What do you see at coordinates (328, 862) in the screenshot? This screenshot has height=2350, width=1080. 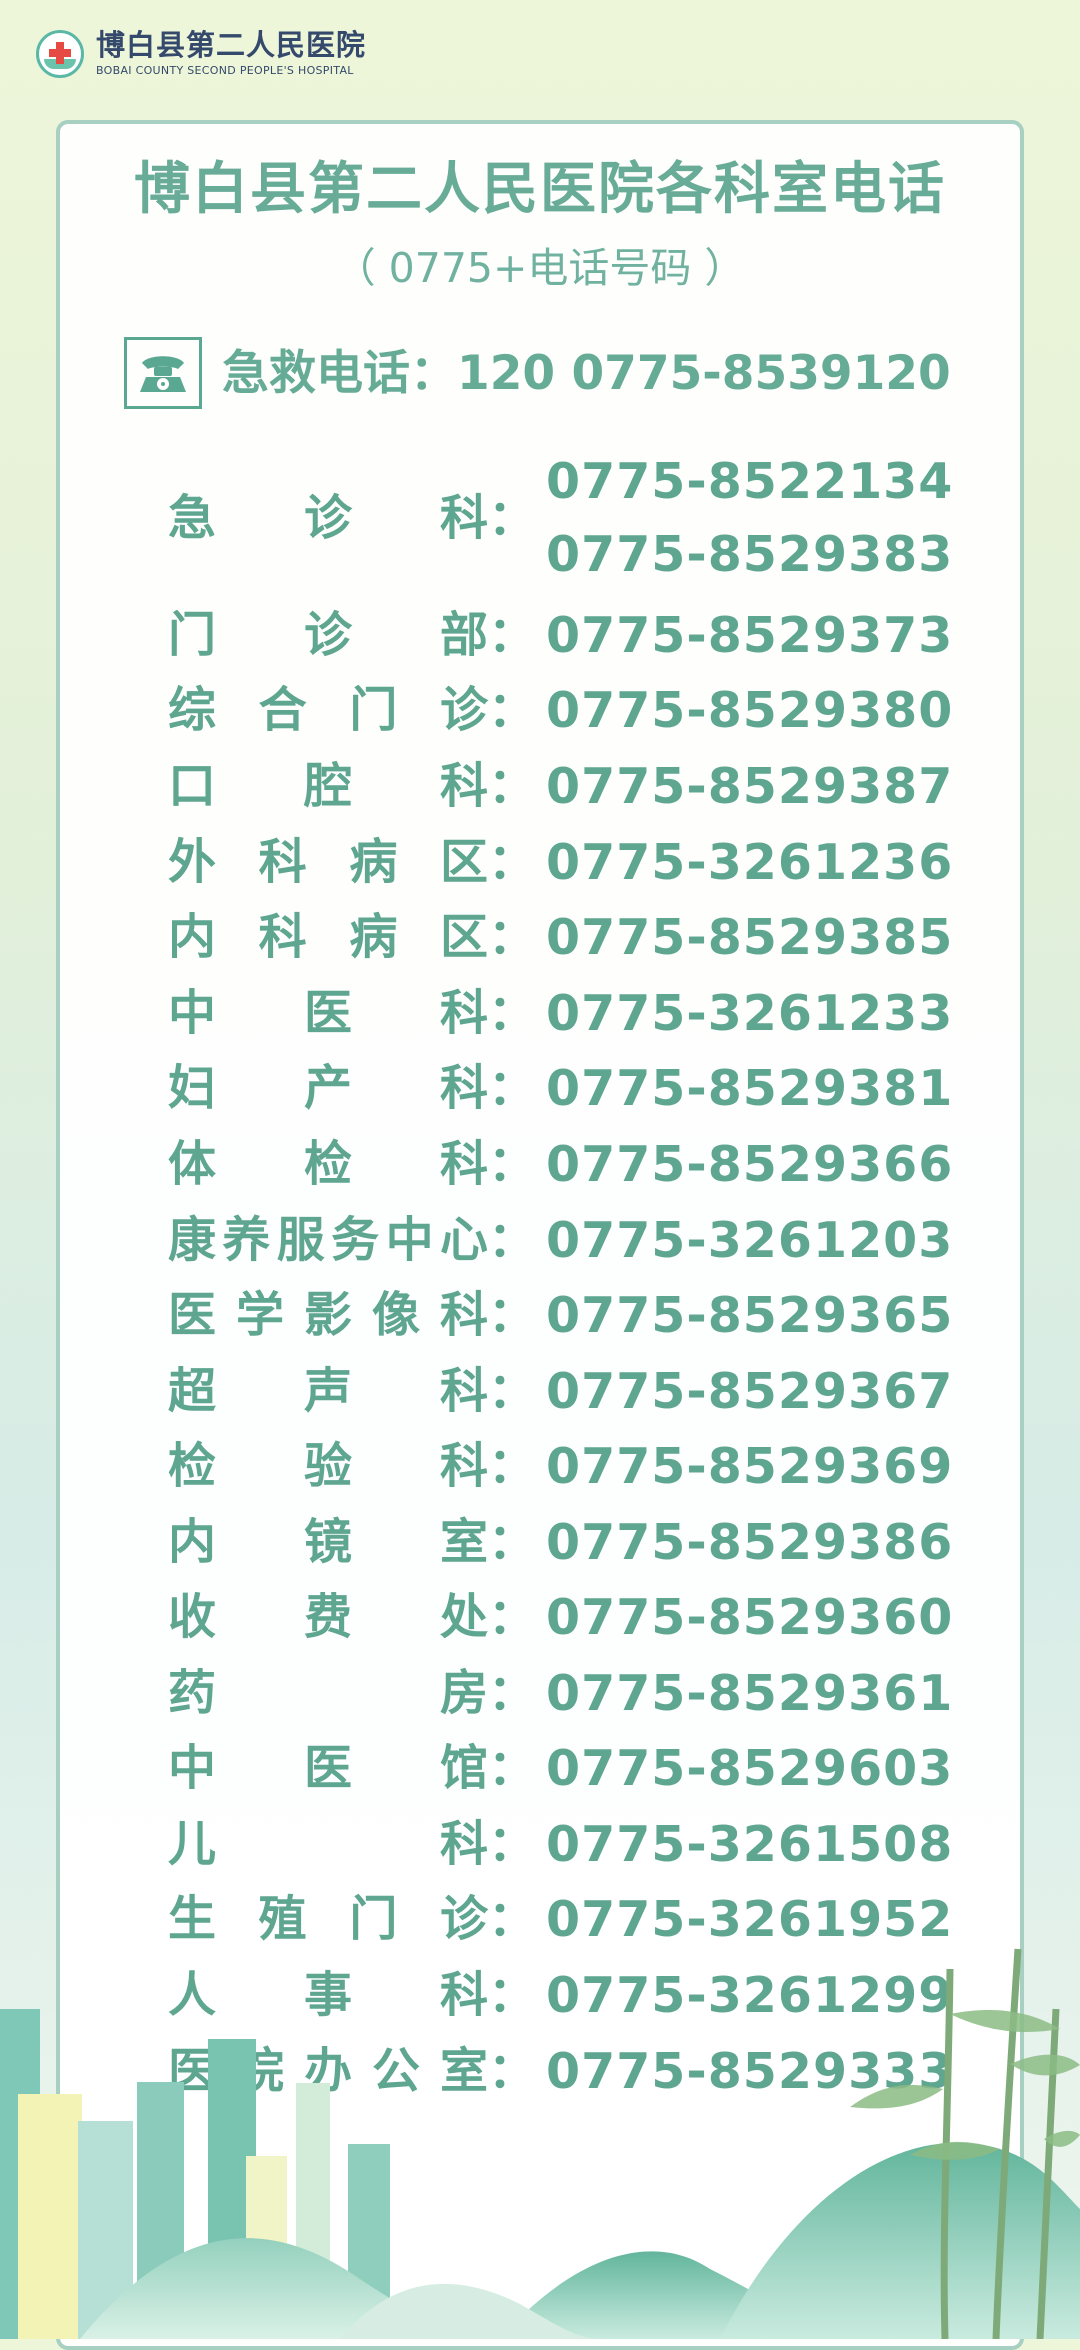 I see `department-name: 外科病区` at bounding box center [328, 862].